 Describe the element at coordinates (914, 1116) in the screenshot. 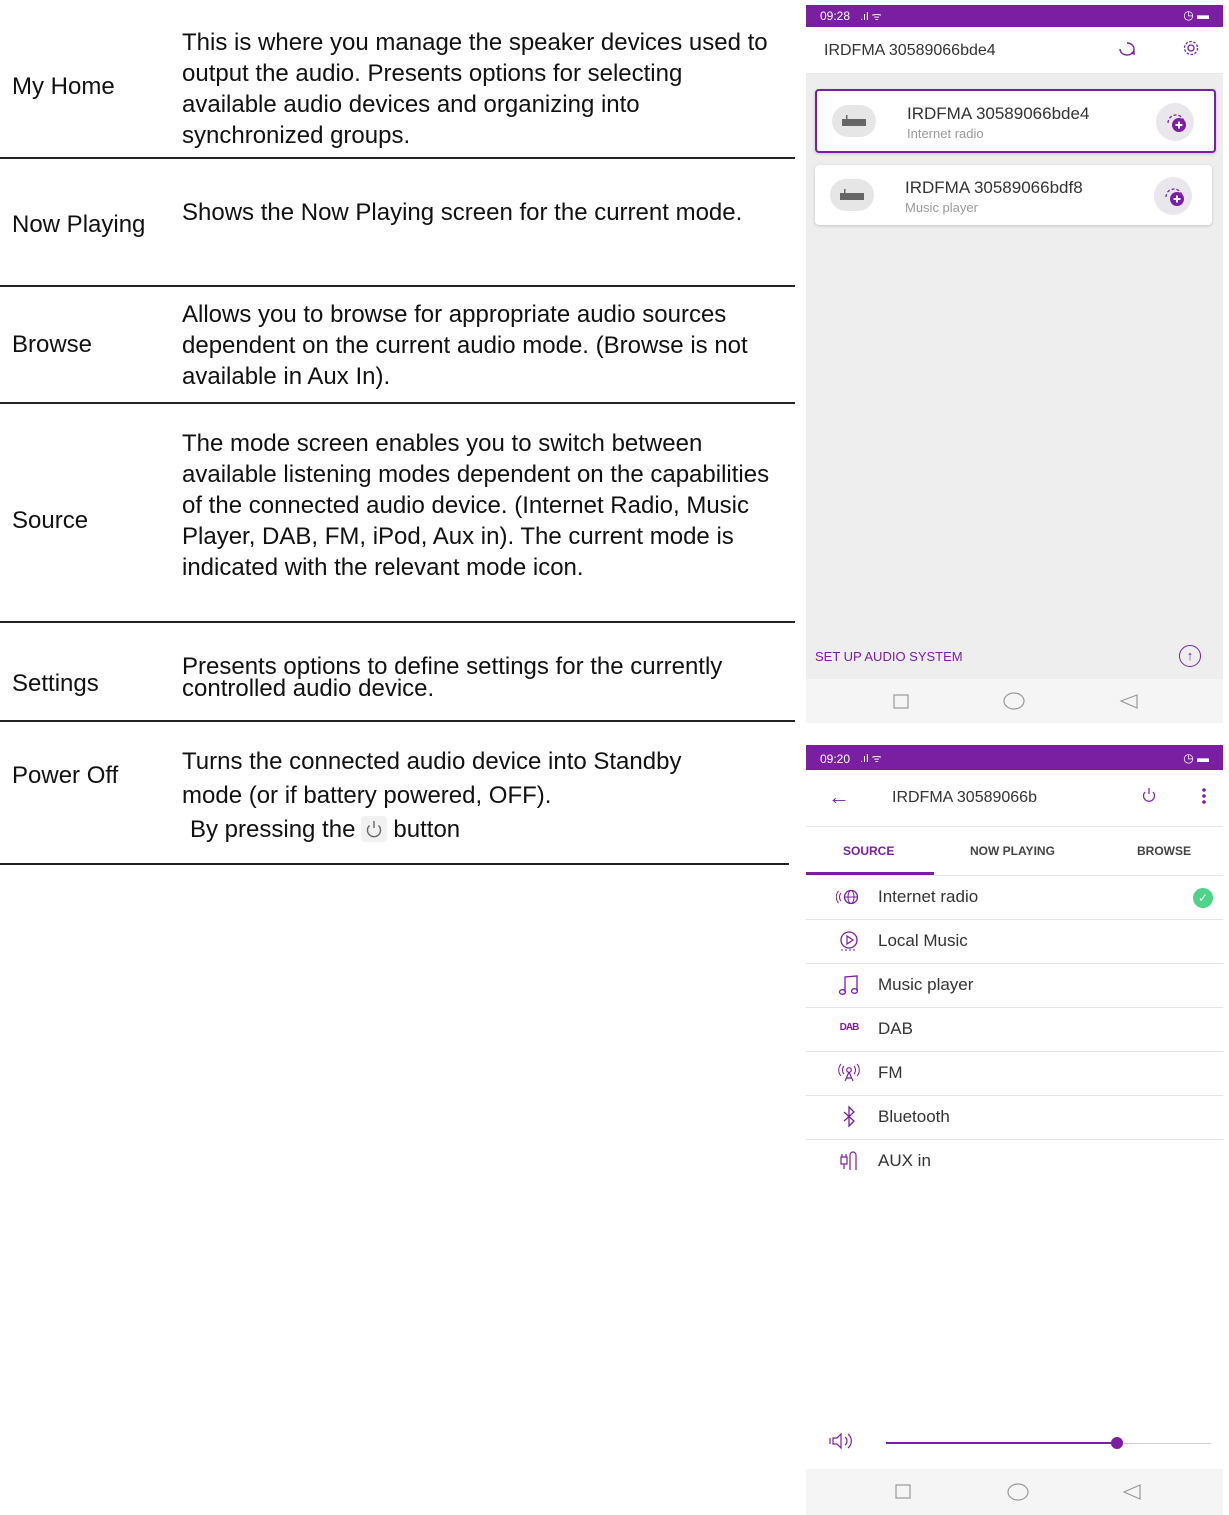

I see `source-label: Bluetooth` at that location.